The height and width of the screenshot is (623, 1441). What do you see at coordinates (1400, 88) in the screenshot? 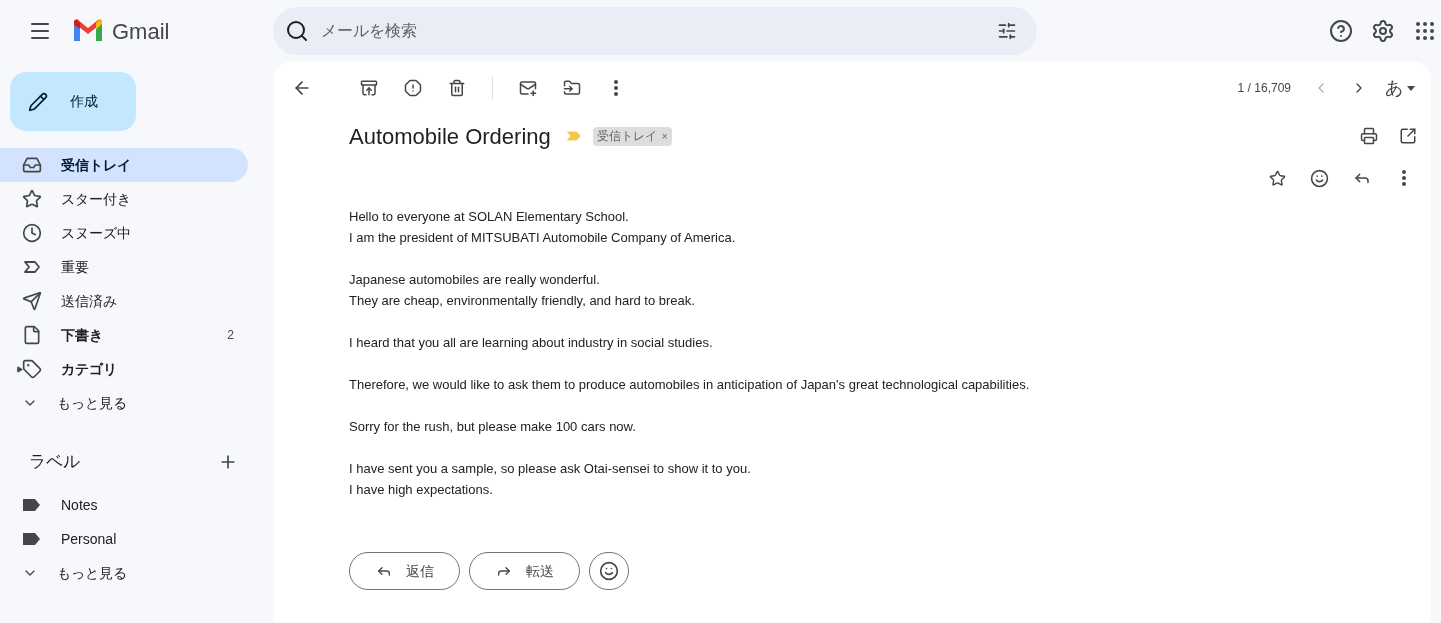
I see `input-tools-button: あ` at bounding box center [1400, 88].